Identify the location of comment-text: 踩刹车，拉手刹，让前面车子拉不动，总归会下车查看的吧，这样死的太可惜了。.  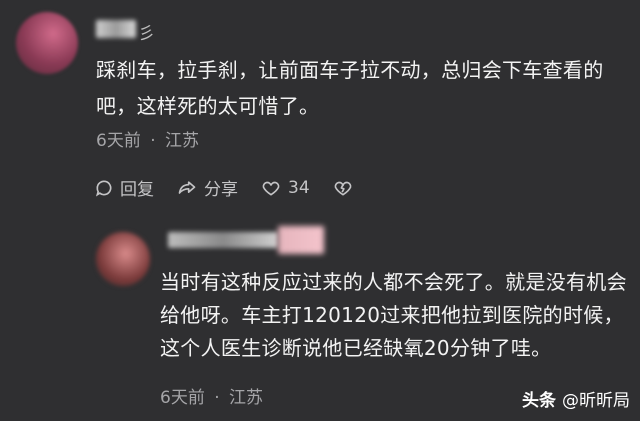
(350, 88).